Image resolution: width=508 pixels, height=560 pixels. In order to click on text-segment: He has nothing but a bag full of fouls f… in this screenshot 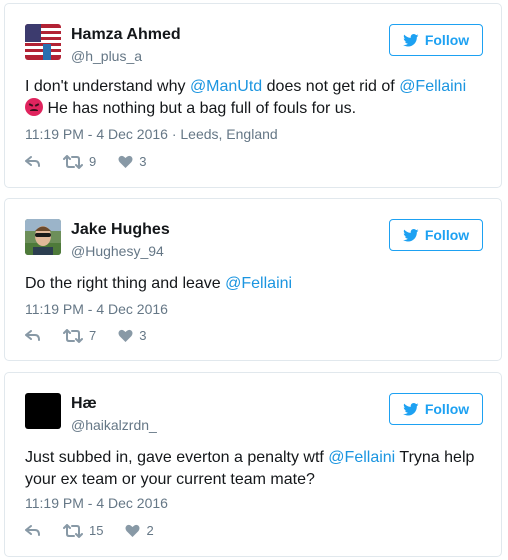, I will do `click(202, 108)`.